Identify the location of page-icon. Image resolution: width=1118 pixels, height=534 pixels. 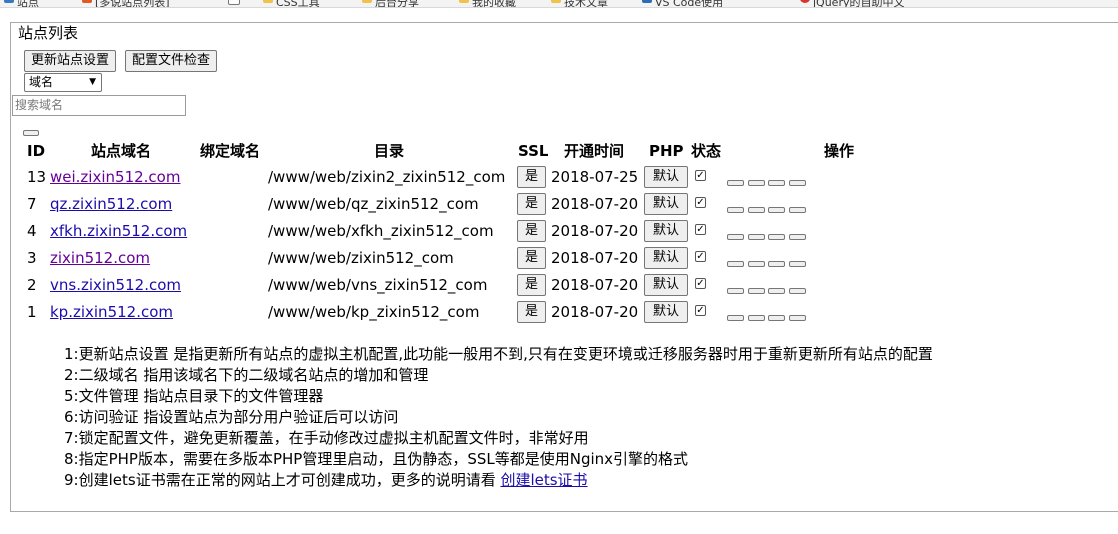
(234, 2).